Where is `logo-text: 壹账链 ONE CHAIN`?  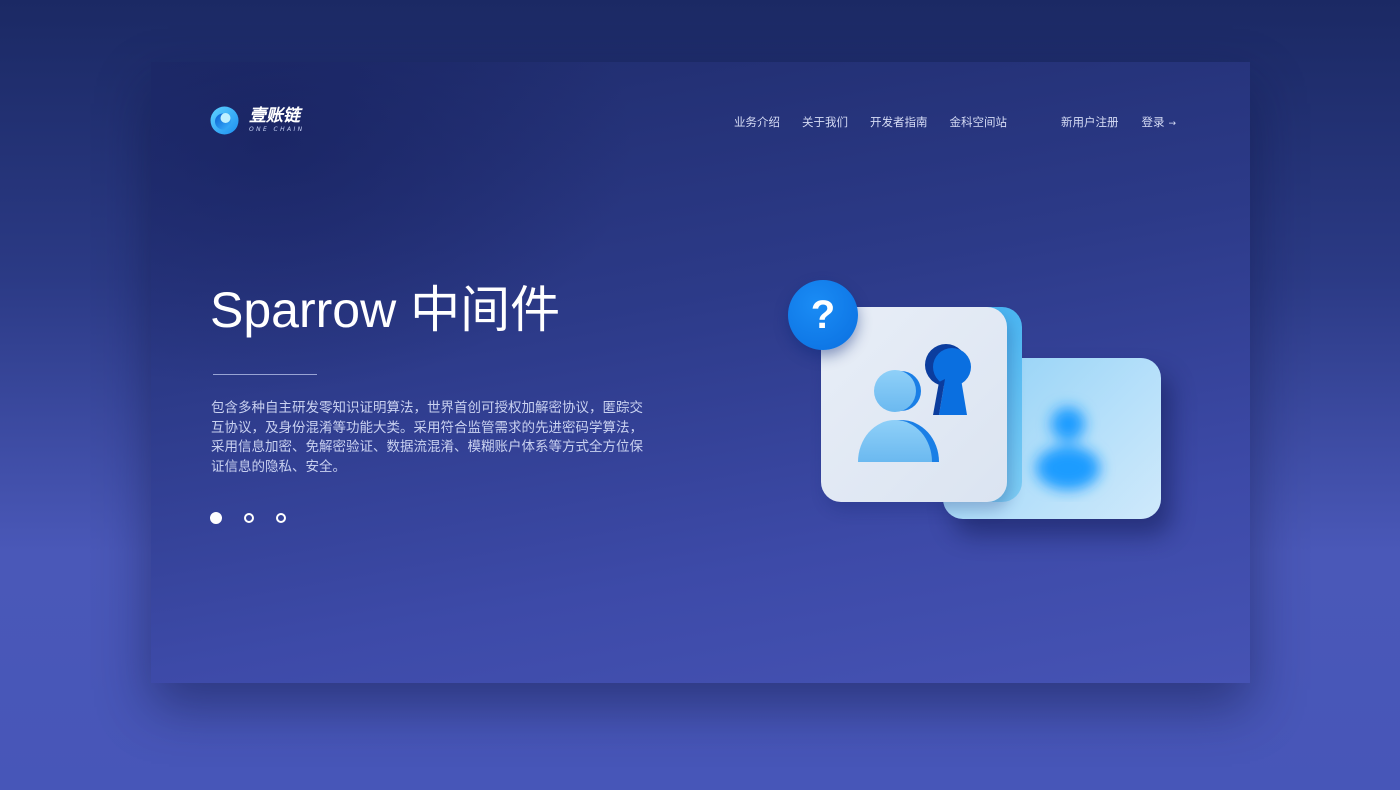 logo-text: 壹账链 ONE CHAIN is located at coordinates (277, 120).